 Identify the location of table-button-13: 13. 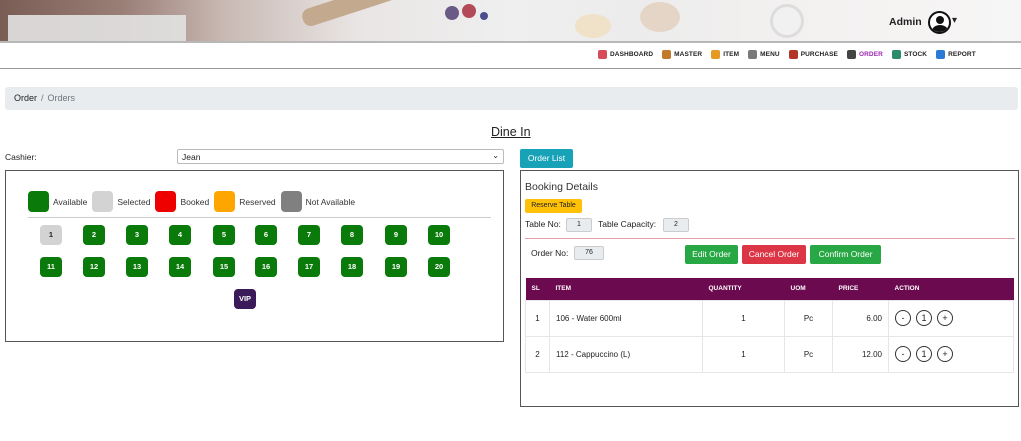
(137, 267).